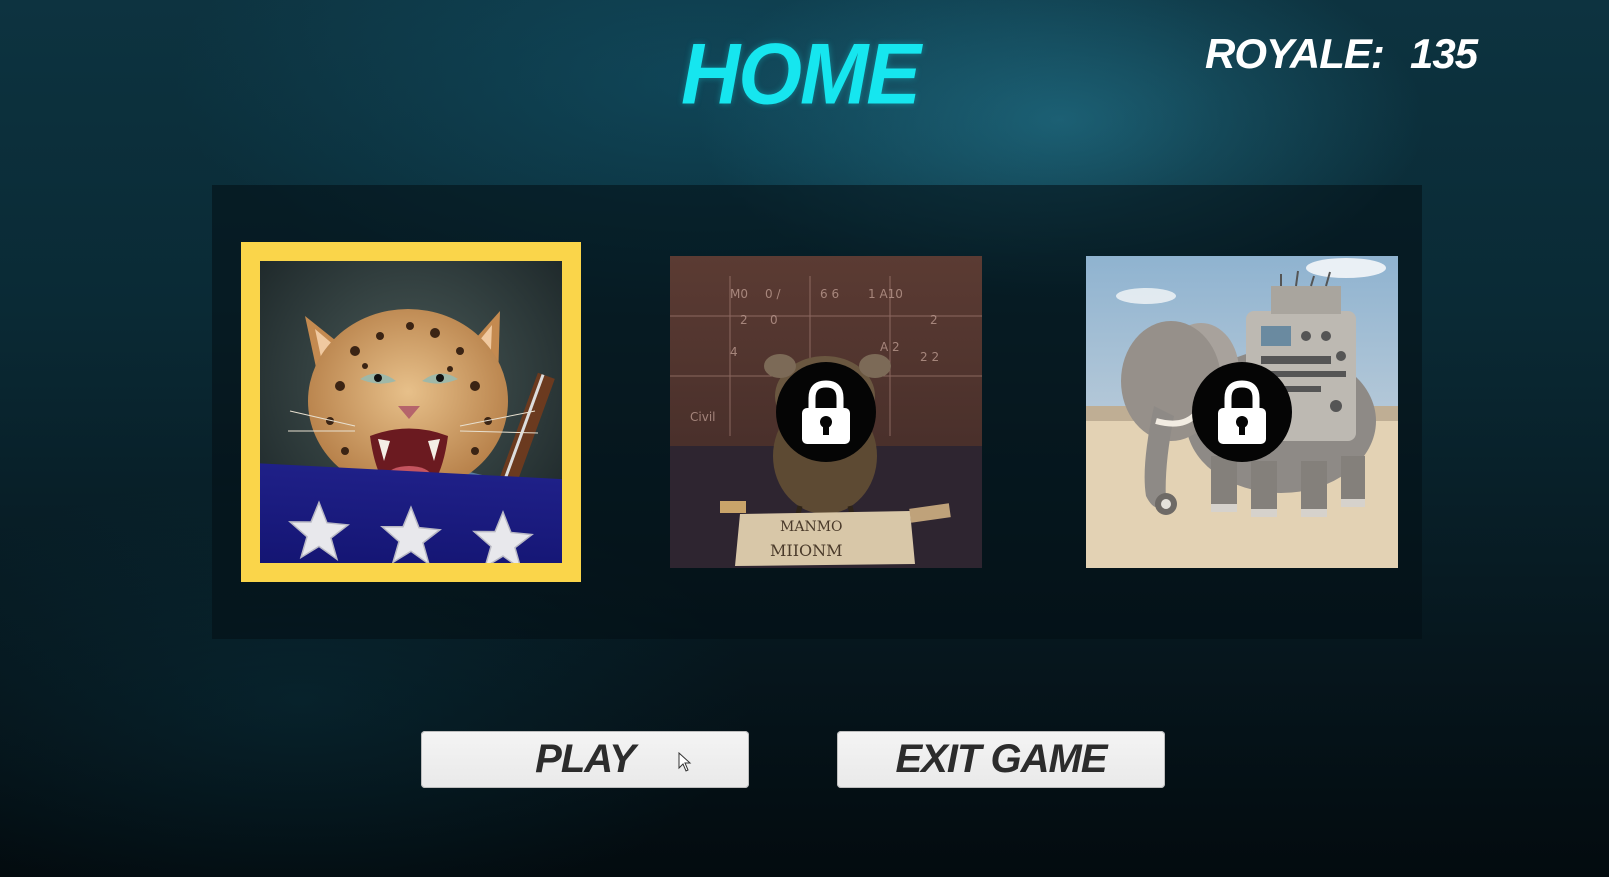  Describe the element at coordinates (774, 320) in the screenshot. I see `svg-text: 0` at that location.